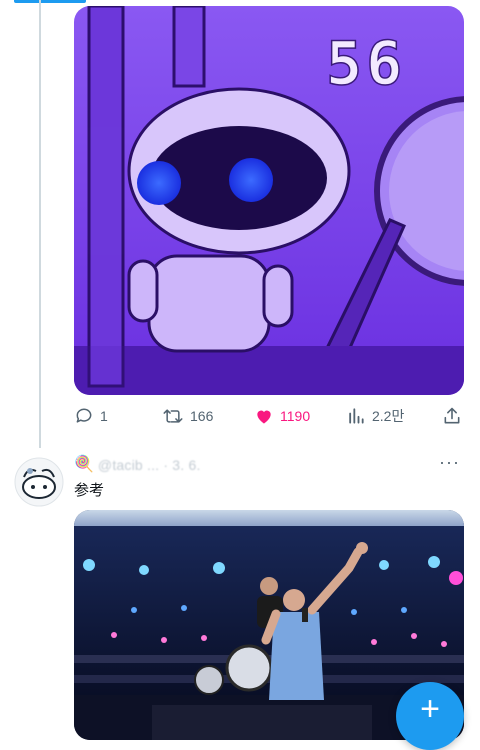 The width and height of the screenshot is (480, 750). What do you see at coordinates (84, 464) in the screenshot?
I see `lollipop-icon: 🍭` at bounding box center [84, 464].